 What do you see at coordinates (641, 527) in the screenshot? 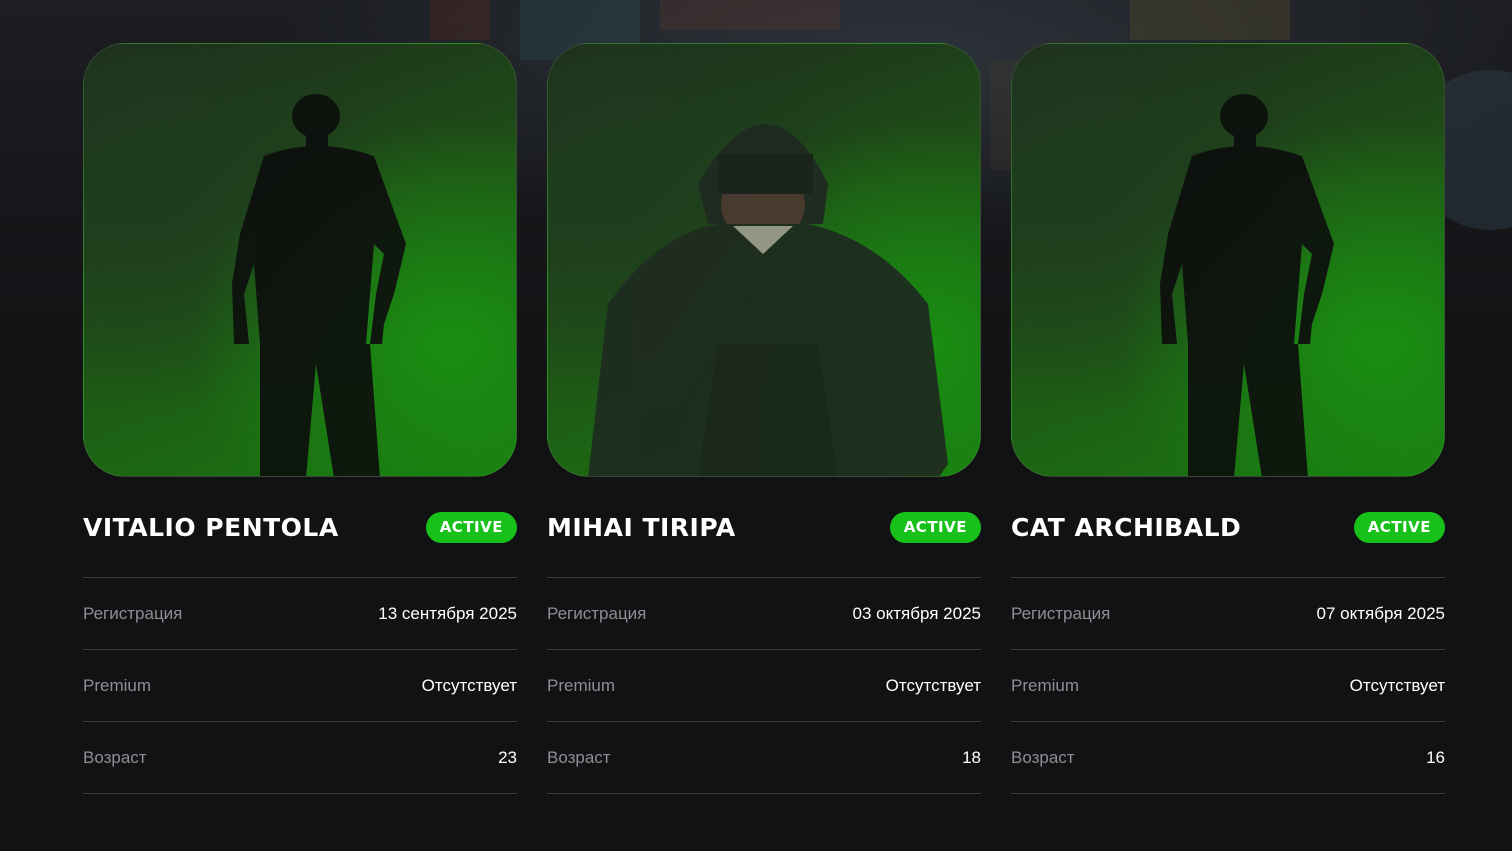
I see `character-name: MIHAI TIRIPA` at bounding box center [641, 527].